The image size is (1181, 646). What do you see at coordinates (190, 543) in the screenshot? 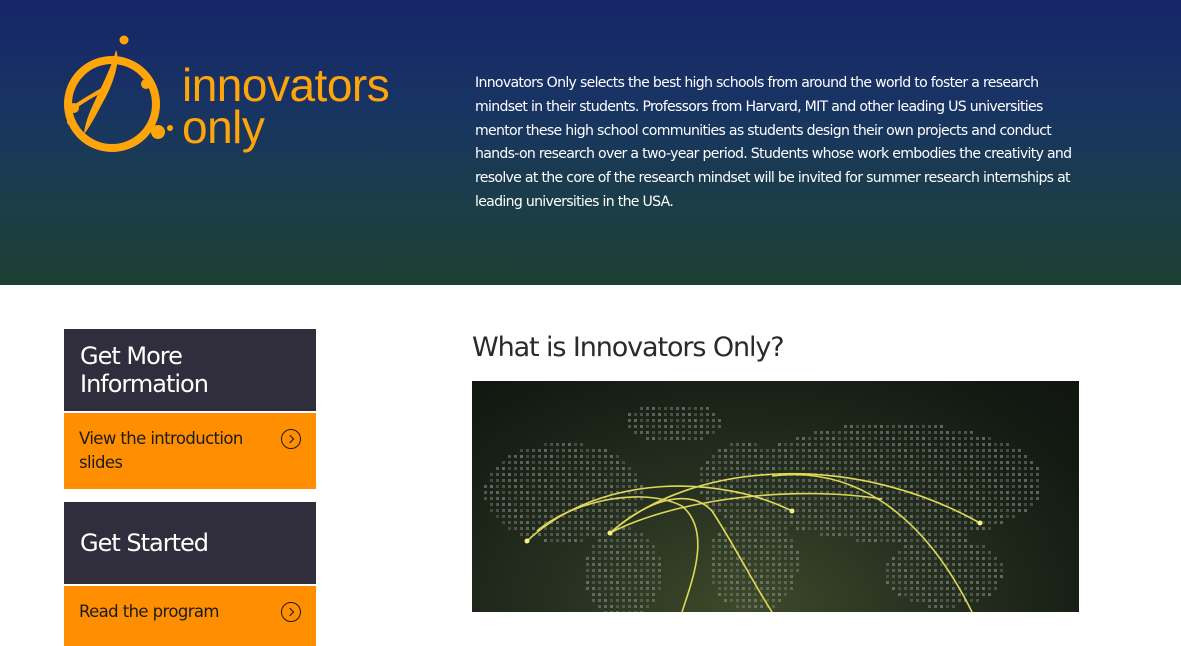
I see `card-title: Get Started` at bounding box center [190, 543].